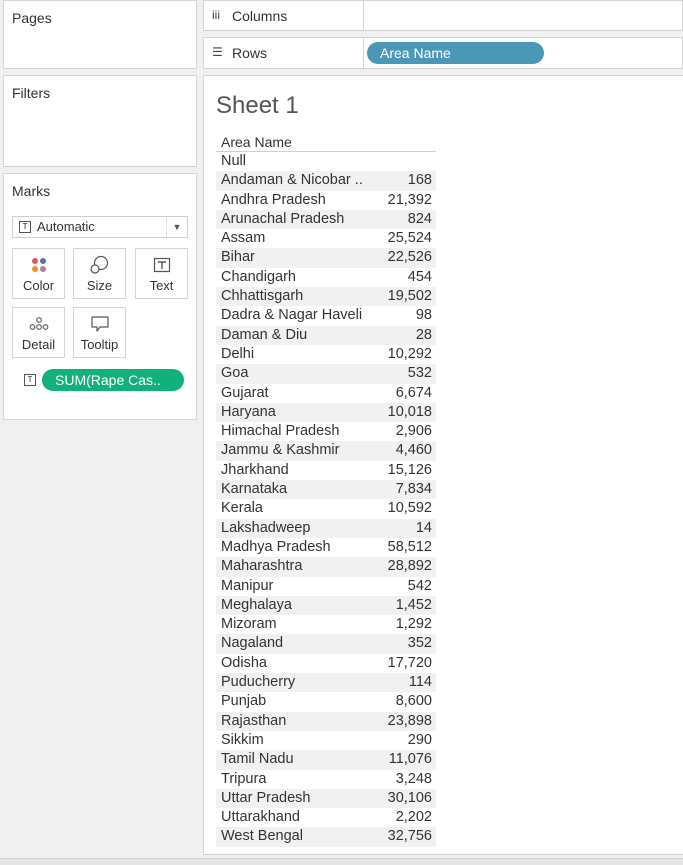 The image size is (683, 865). Describe the element at coordinates (266, 797) in the screenshot. I see `area-name-cell: Uttar Pradesh` at that location.